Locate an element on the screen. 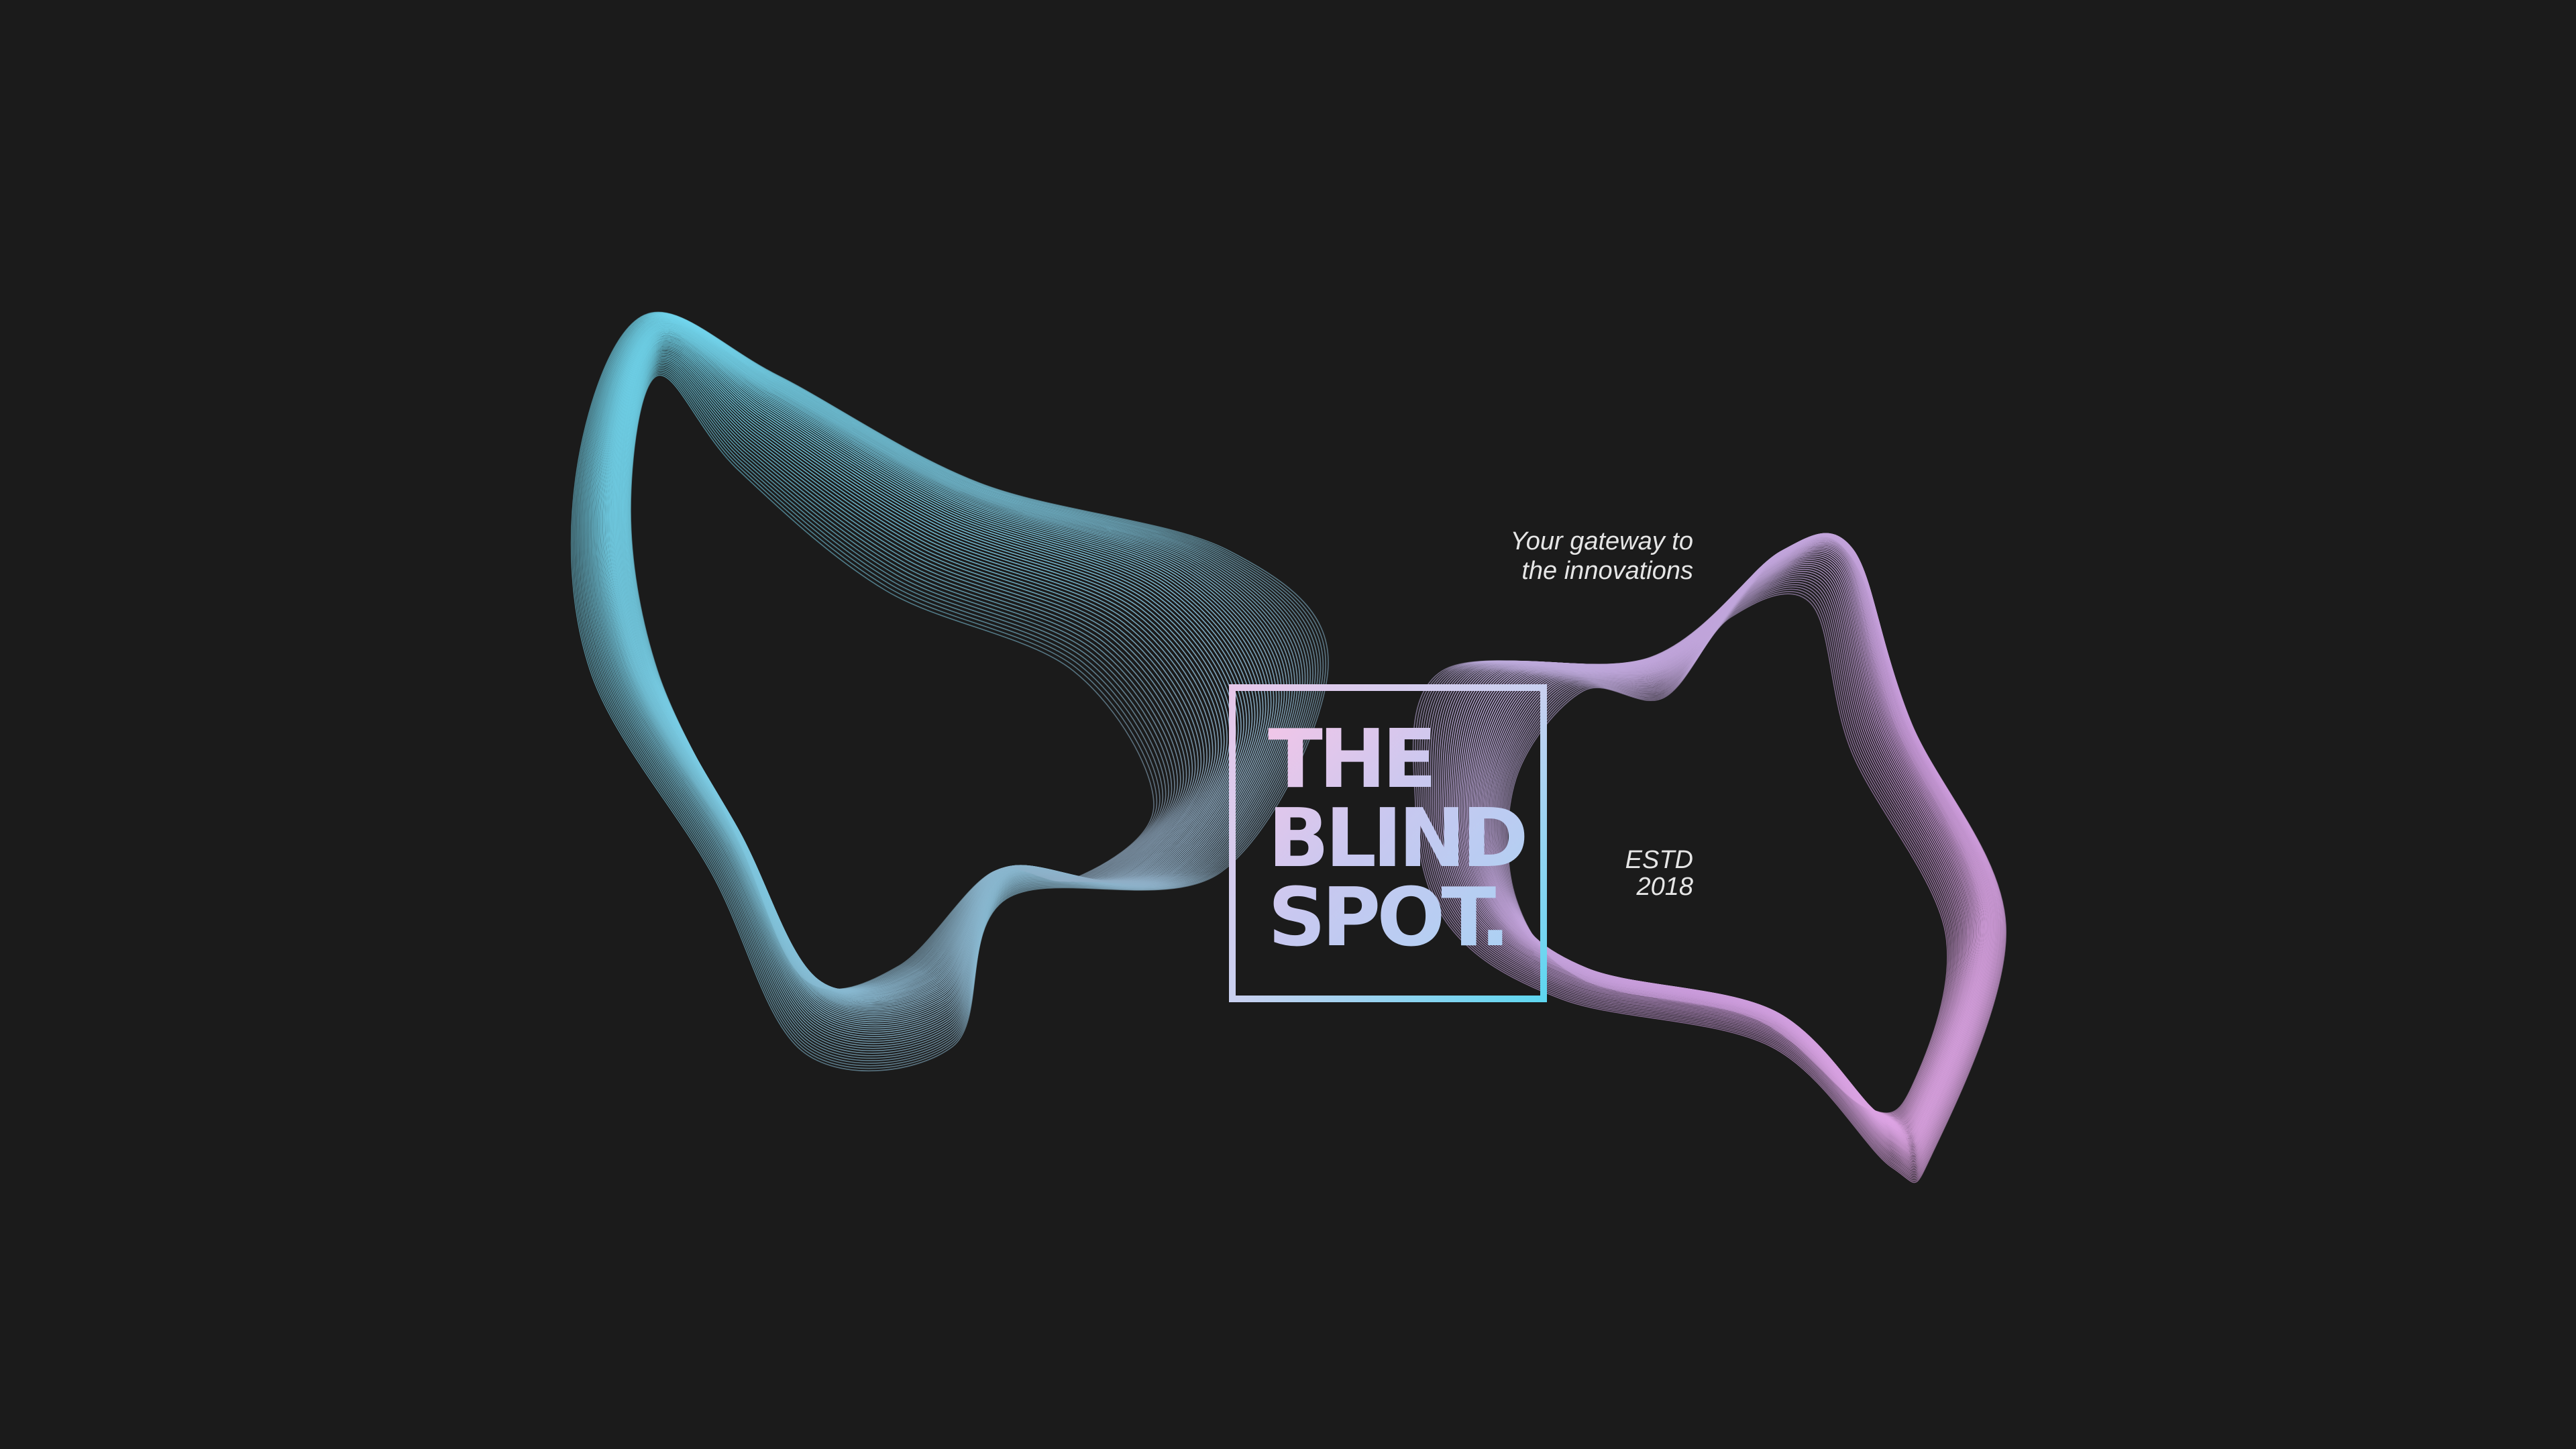 Image resolution: width=2576 pixels, height=1449 pixels. logo-line-2: BLIND is located at coordinates (1396, 838).